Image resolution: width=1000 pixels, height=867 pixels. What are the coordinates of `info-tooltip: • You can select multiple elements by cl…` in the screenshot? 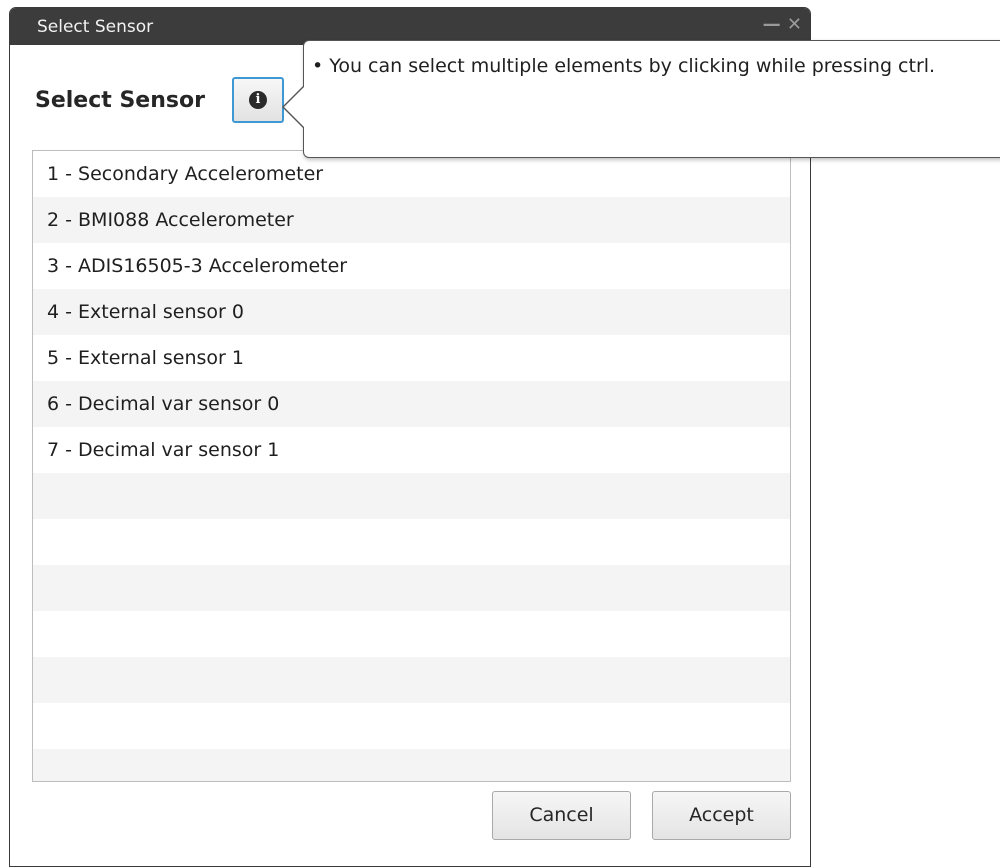 It's located at (641, 99).